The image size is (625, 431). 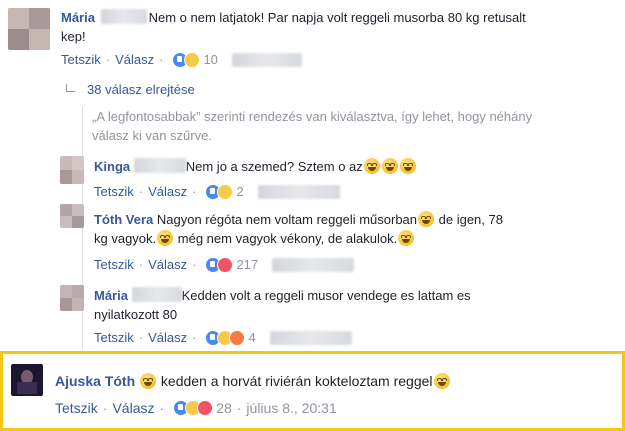 I want to click on reply-text: Kinga Nem jo a szemed? Sztem o az, so click(x=255, y=166).